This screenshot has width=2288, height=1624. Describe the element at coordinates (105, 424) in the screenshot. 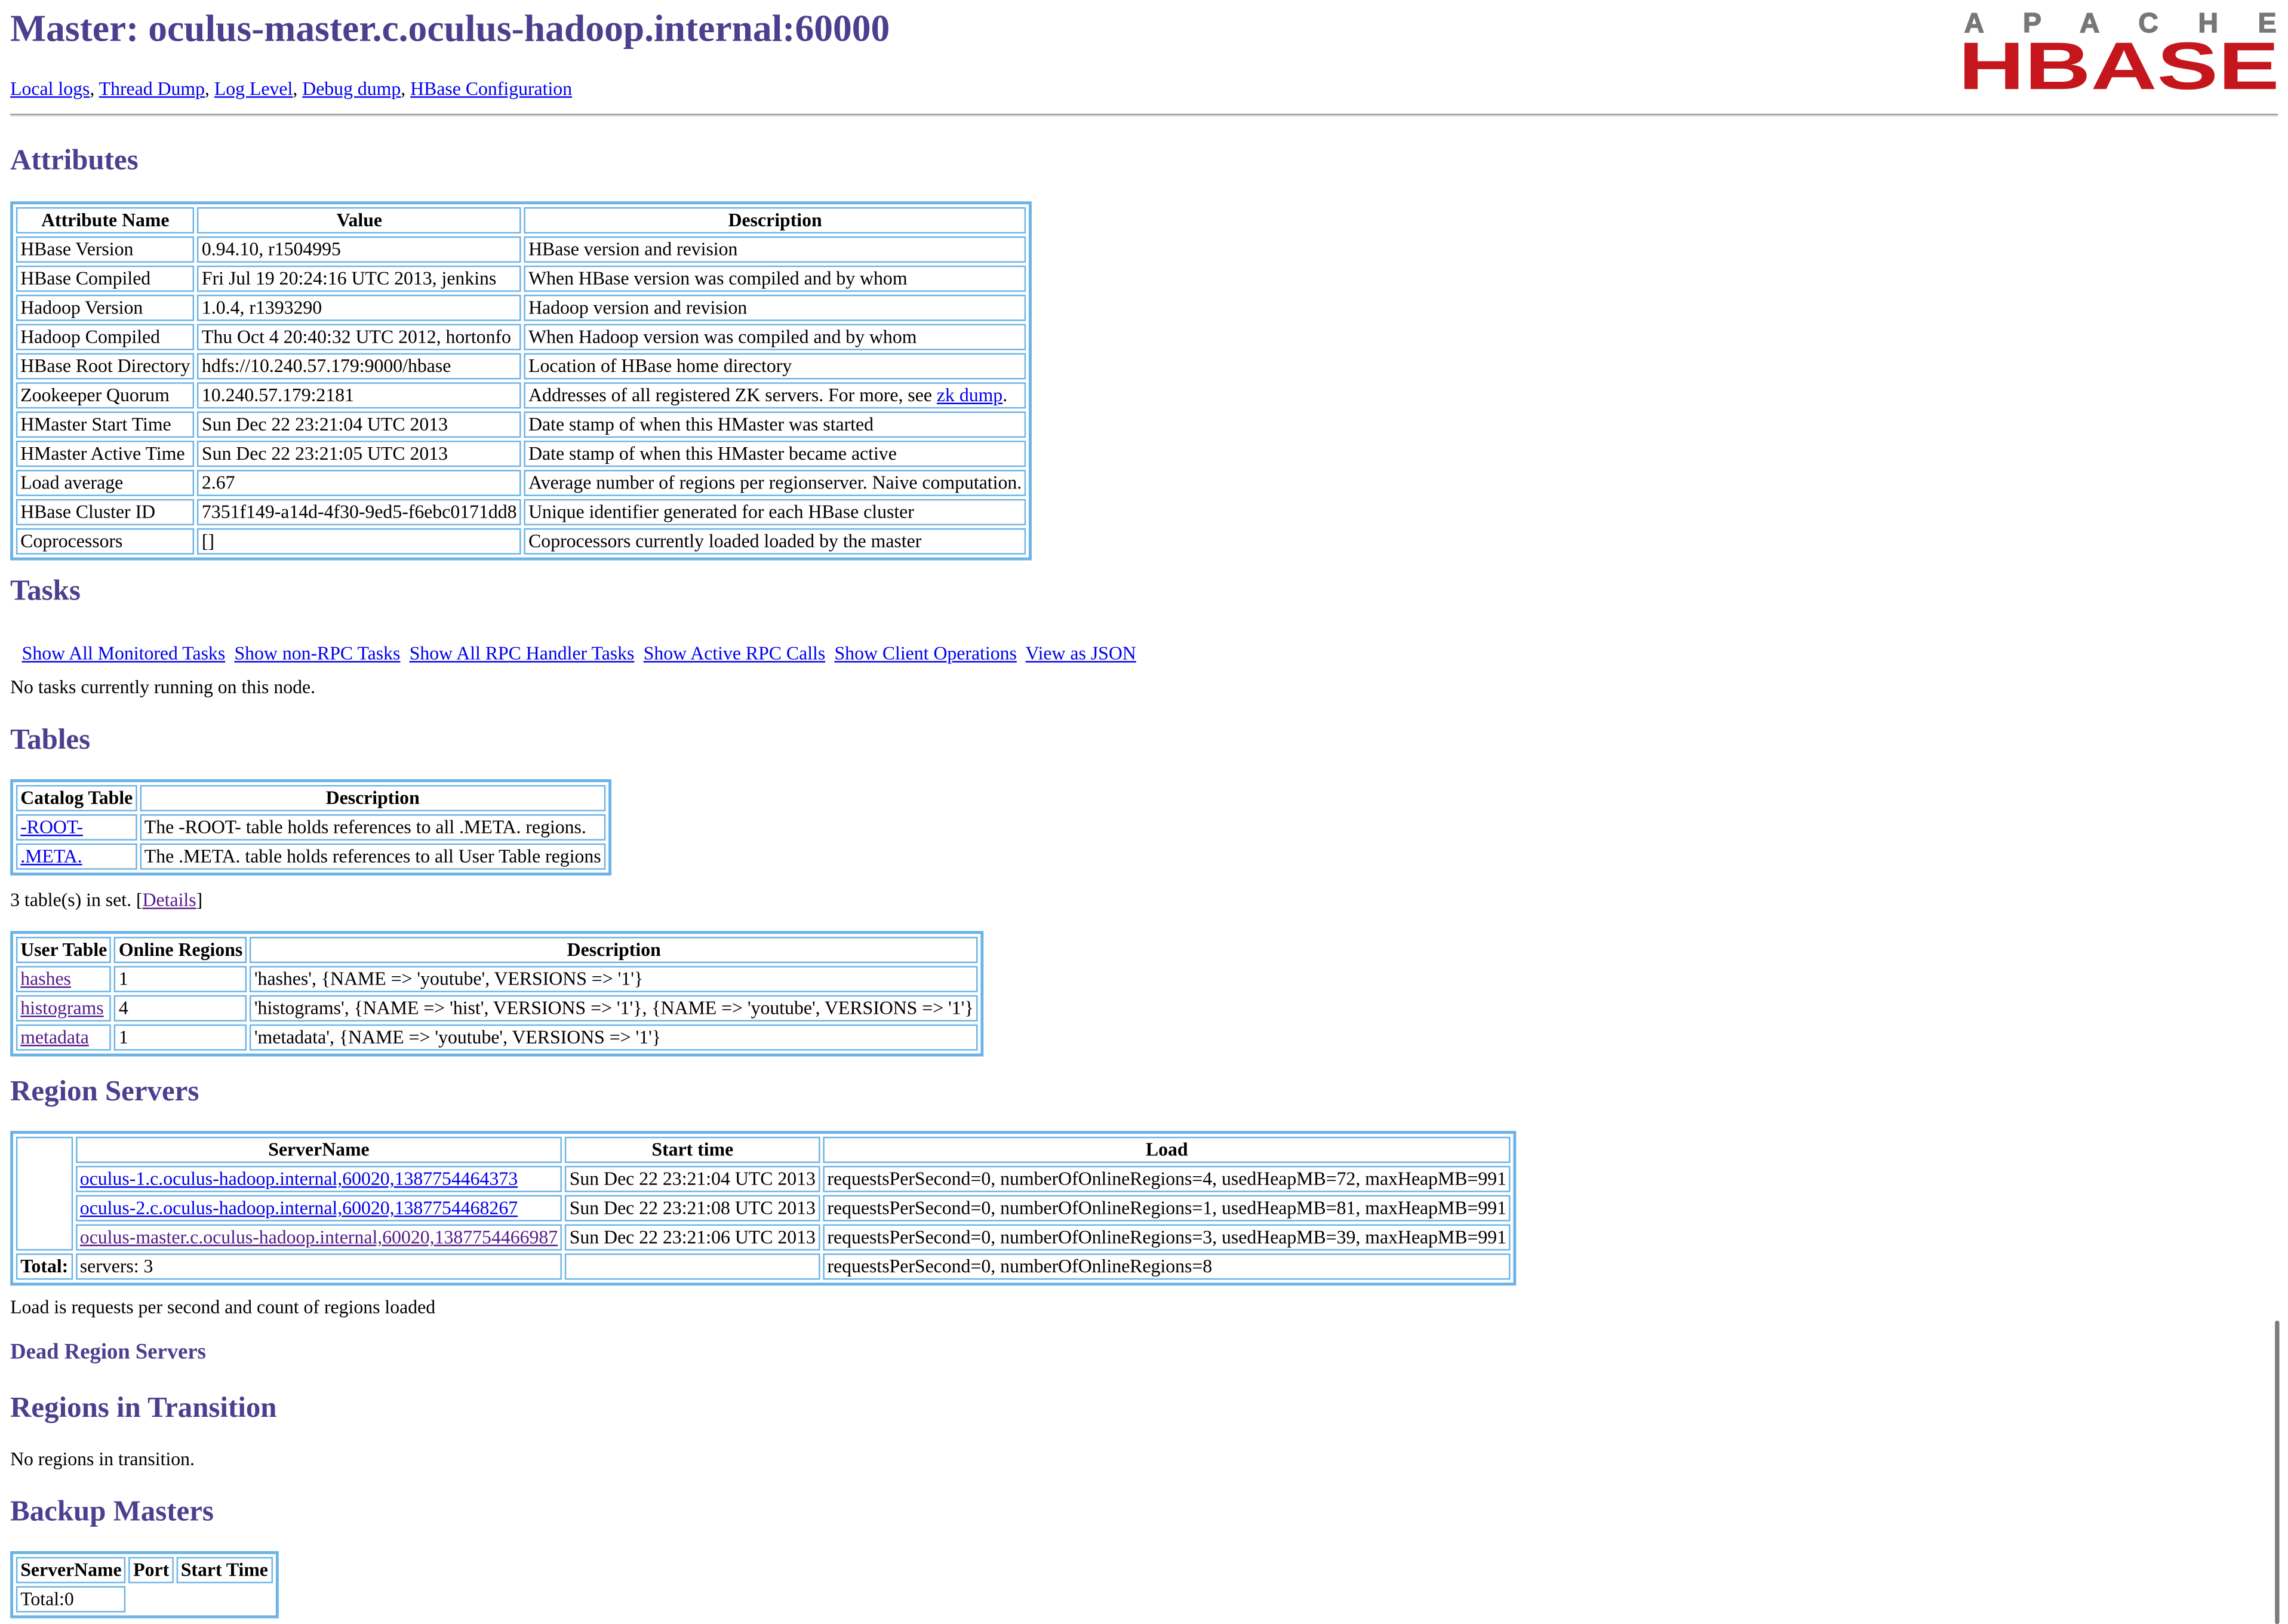

I see `attribute-name: HMaster Start Time` at that location.